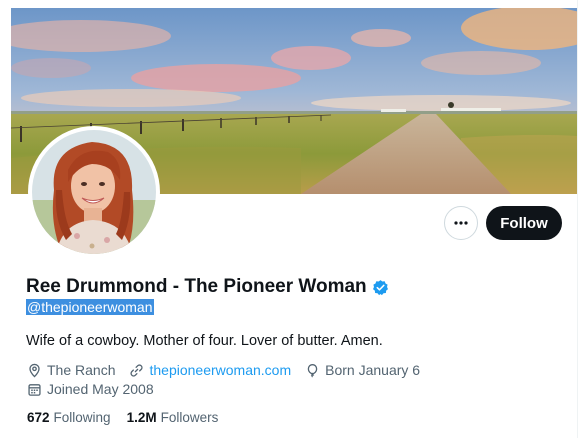 The height and width of the screenshot is (438, 588). Describe the element at coordinates (94, 192) in the screenshot. I see `profile-avatar` at that location.